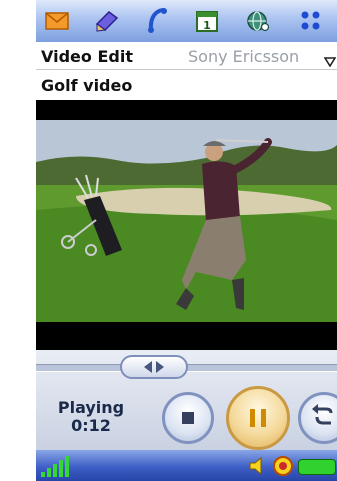 This screenshot has height=481, width=337. What do you see at coordinates (207, 25) in the screenshot?
I see `calendar-day: 1` at bounding box center [207, 25].